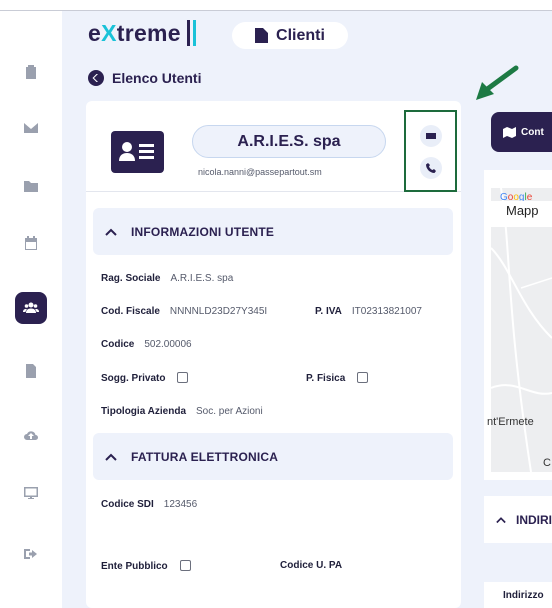  Describe the element at coordinates (547, 463) in the screenshot. I see `map-place-label-2: C` at that location.